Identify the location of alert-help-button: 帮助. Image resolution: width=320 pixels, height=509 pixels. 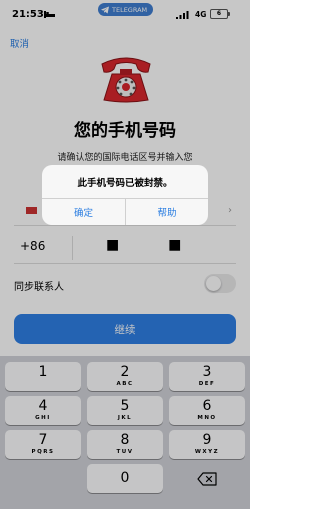
(167, 211).